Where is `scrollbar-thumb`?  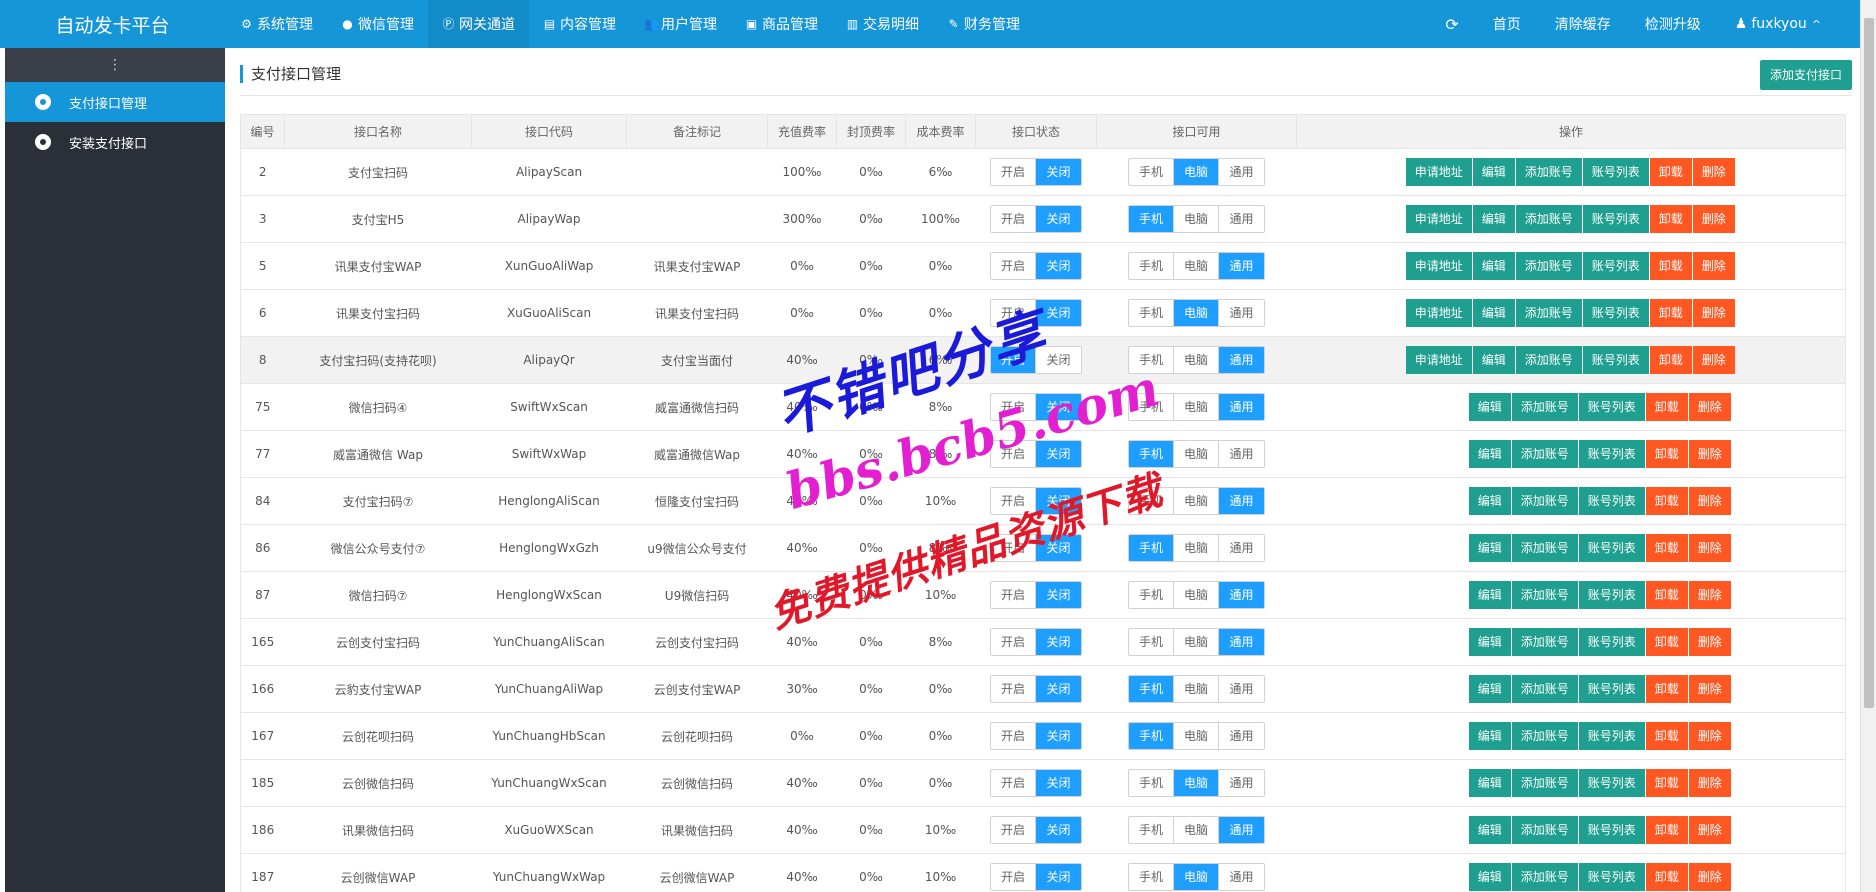 scrollbar-thumb is located at coordinates (1869, 363).